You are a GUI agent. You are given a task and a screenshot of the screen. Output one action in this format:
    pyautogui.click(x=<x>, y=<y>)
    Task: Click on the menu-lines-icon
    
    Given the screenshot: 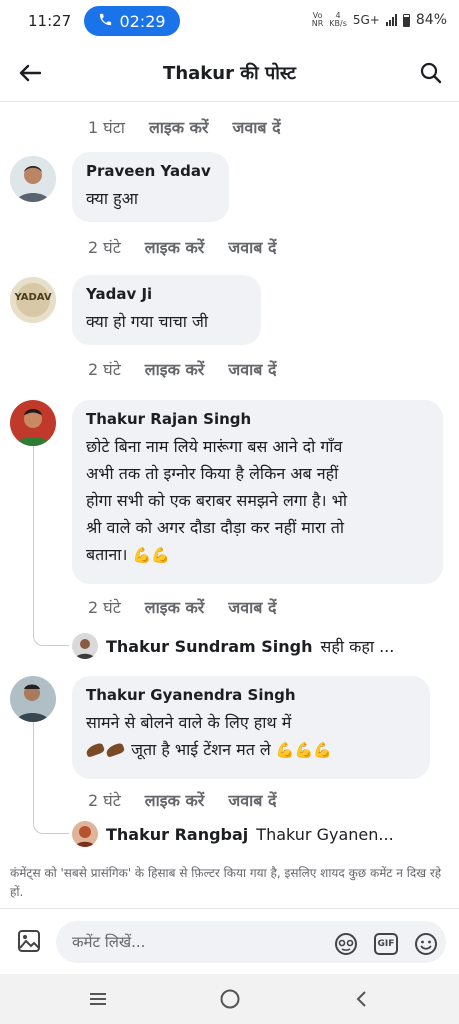 What is the action you would take?
    pyautogui.click(x=98, y=999)
    